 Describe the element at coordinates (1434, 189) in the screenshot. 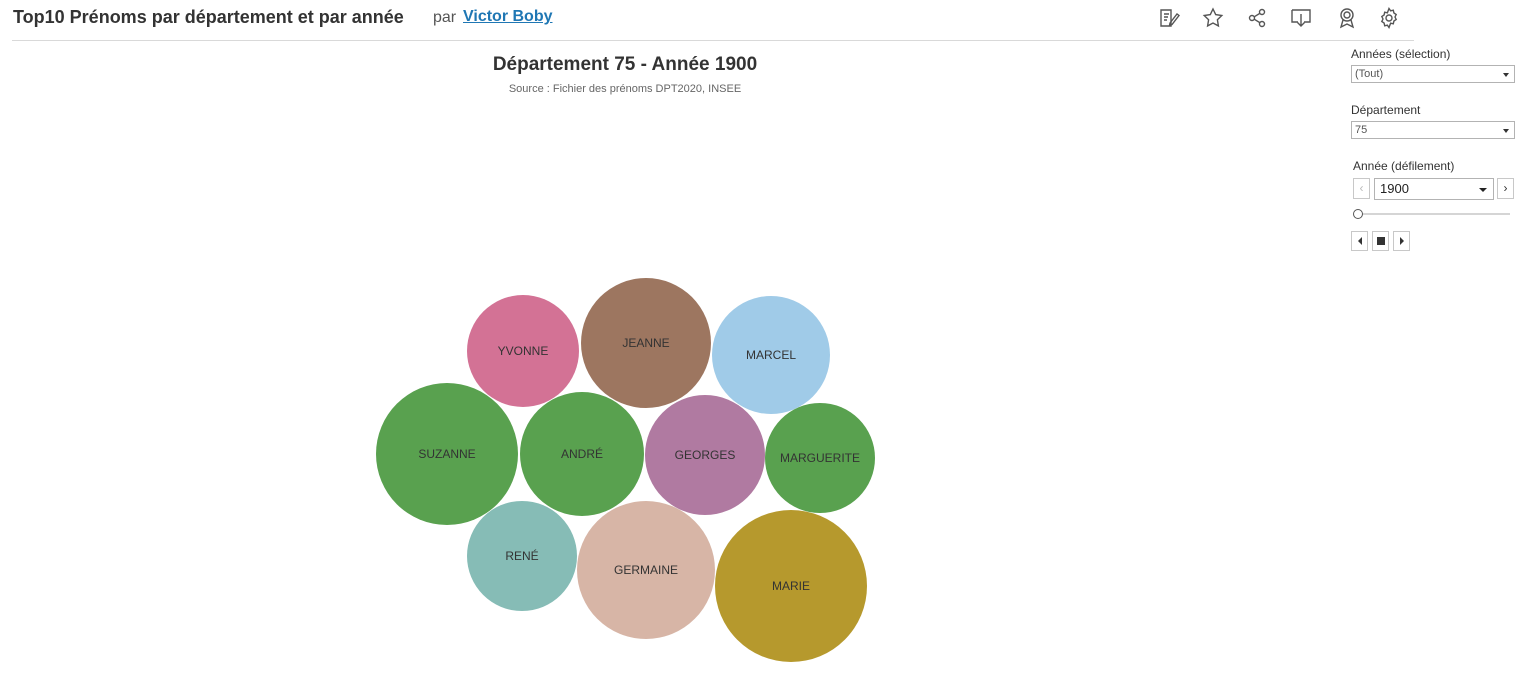

I see `annee-defilement-dropdown: 1900` at that location.